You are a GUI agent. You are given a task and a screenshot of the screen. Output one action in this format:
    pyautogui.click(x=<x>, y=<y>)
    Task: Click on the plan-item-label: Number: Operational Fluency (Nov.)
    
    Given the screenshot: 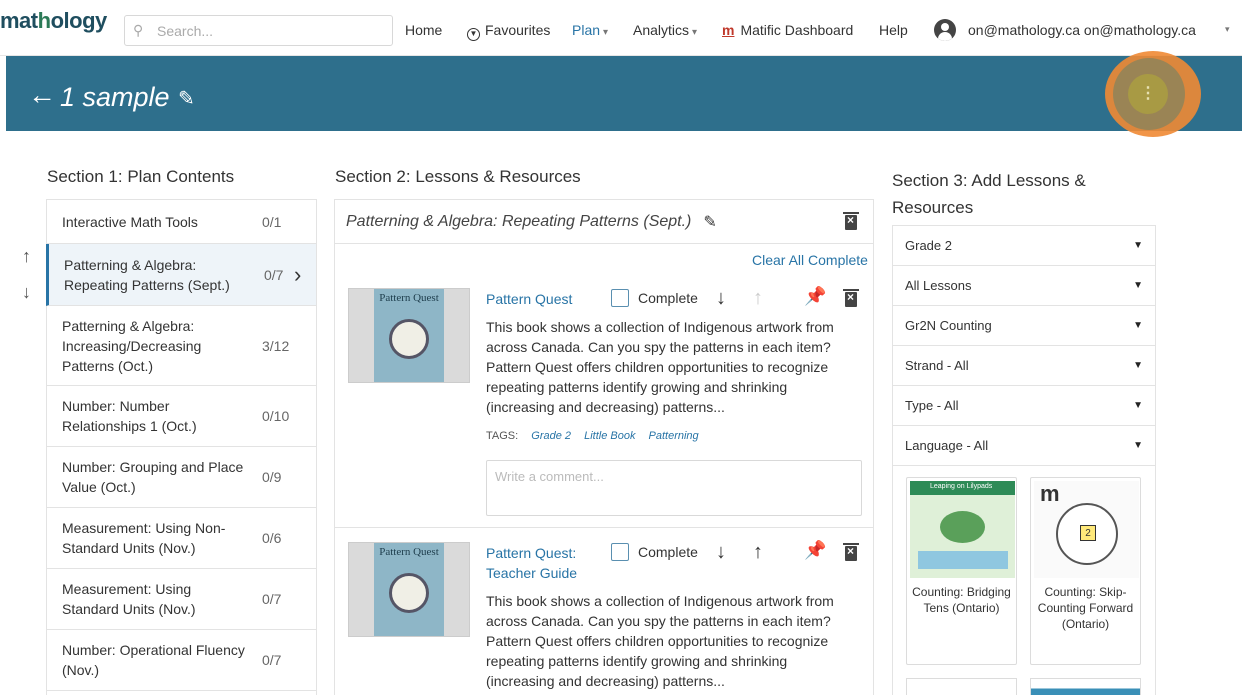 What is the action you would take?
    pyautogui.click(x=153, y=660)
    